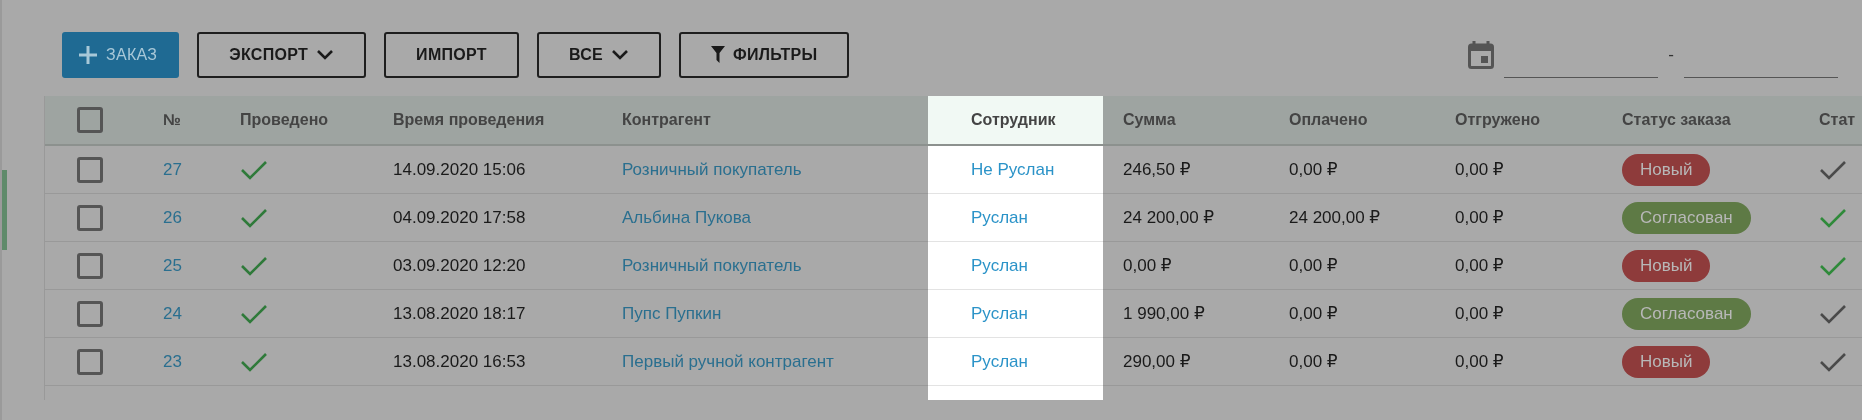 This screenshot has width=1862, height=420. Describe the element at coordinates (1157, 361) in the screenshot. I see `sum-text: 290,00 ₽` at that location.